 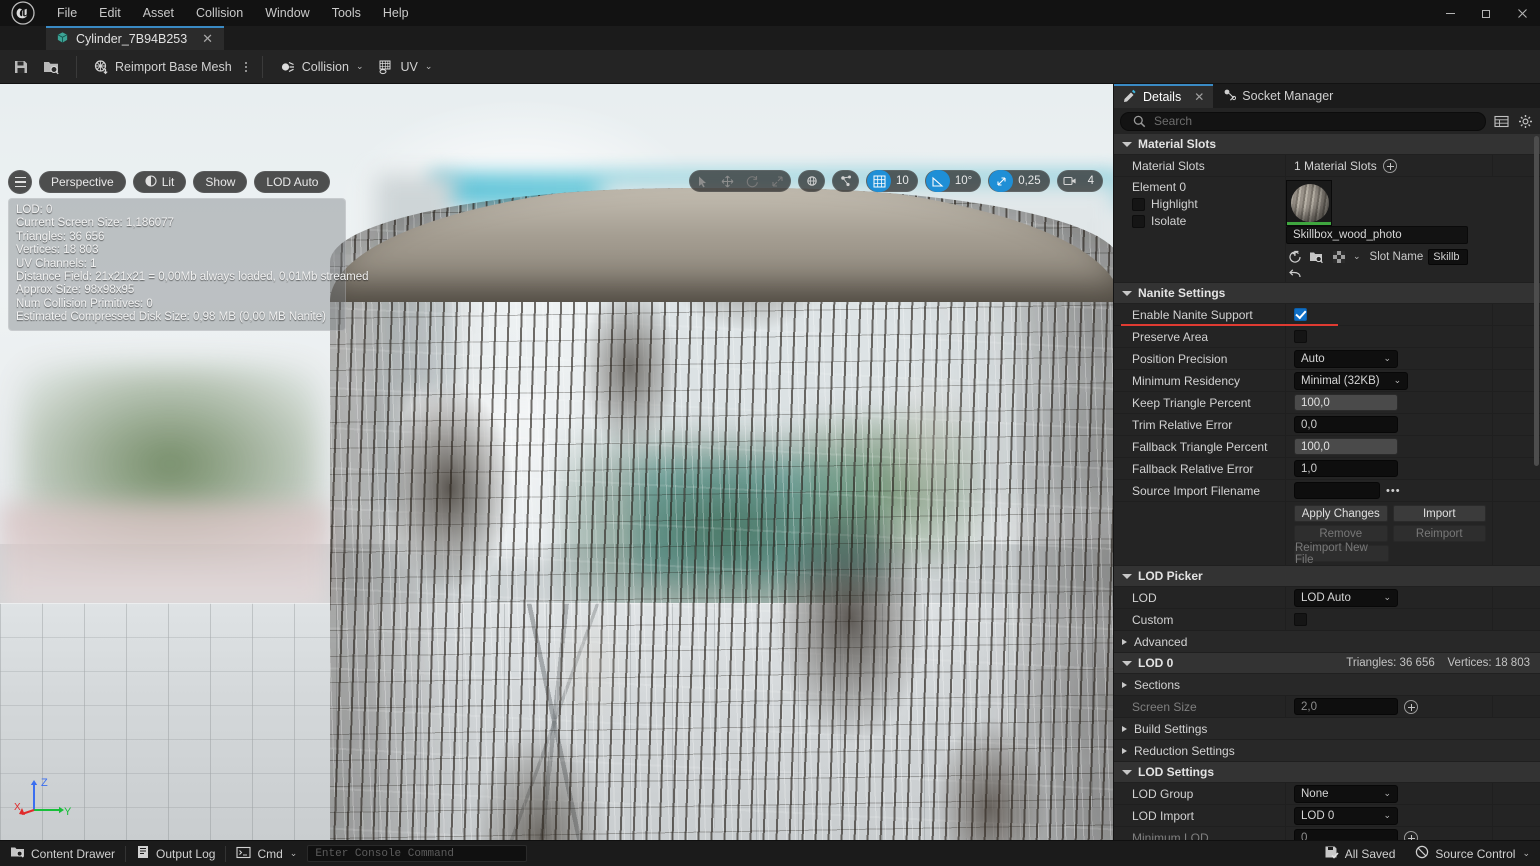 I want to click on scale-snap-icon, so click(x=1001, y=181).